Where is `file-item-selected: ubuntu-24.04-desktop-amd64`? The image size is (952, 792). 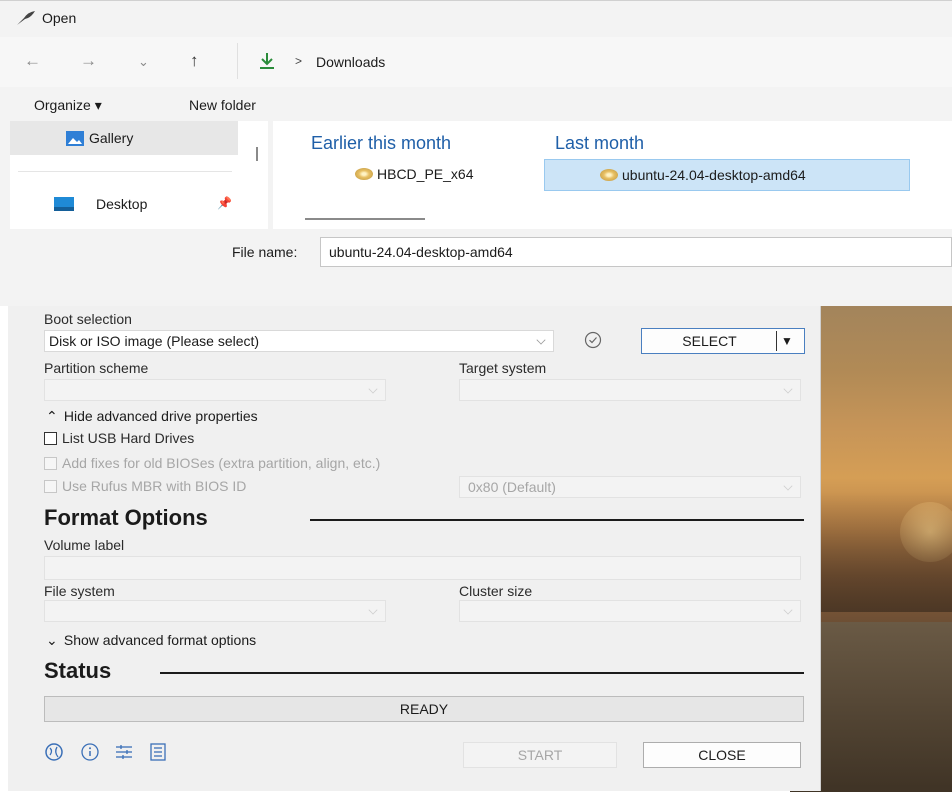 file-item-selected: ubuntu-24.04-desktop-amd64 is located at coordinates (727, 175).